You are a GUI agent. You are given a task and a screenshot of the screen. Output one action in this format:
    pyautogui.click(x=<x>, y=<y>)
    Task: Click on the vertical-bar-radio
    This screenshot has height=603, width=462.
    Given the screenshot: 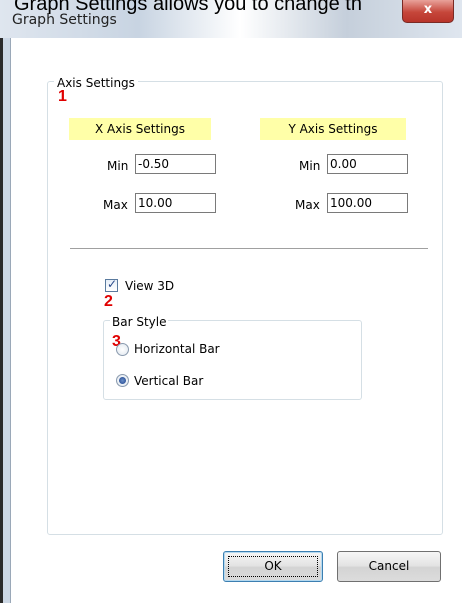 What is the action you would take?
    pyautogui.click(x=122, y=380)
    